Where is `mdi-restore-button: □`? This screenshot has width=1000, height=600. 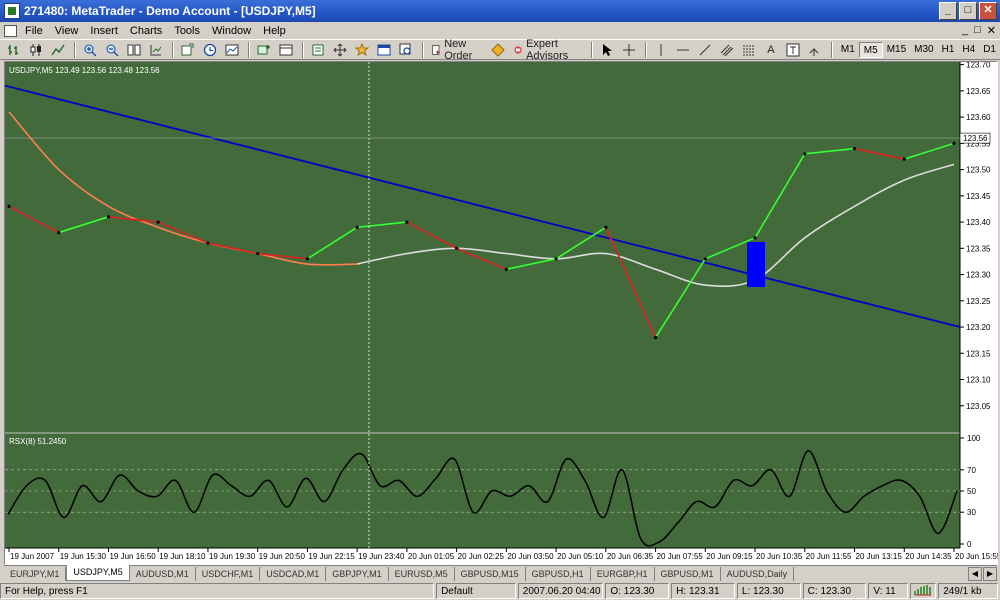 mdi-restore-button: □ is located at coordinates (977, 30).